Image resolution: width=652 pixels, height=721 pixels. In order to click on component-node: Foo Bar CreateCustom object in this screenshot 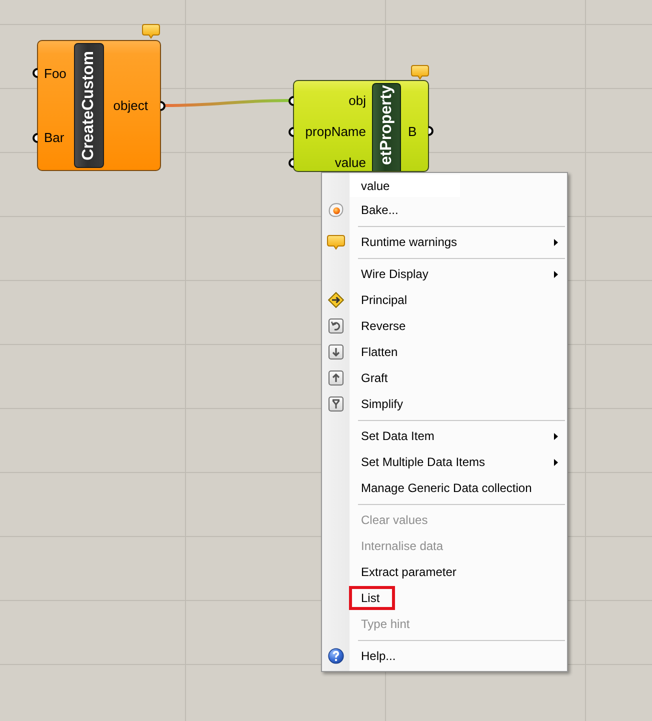, I will do `click(99, 105)`.